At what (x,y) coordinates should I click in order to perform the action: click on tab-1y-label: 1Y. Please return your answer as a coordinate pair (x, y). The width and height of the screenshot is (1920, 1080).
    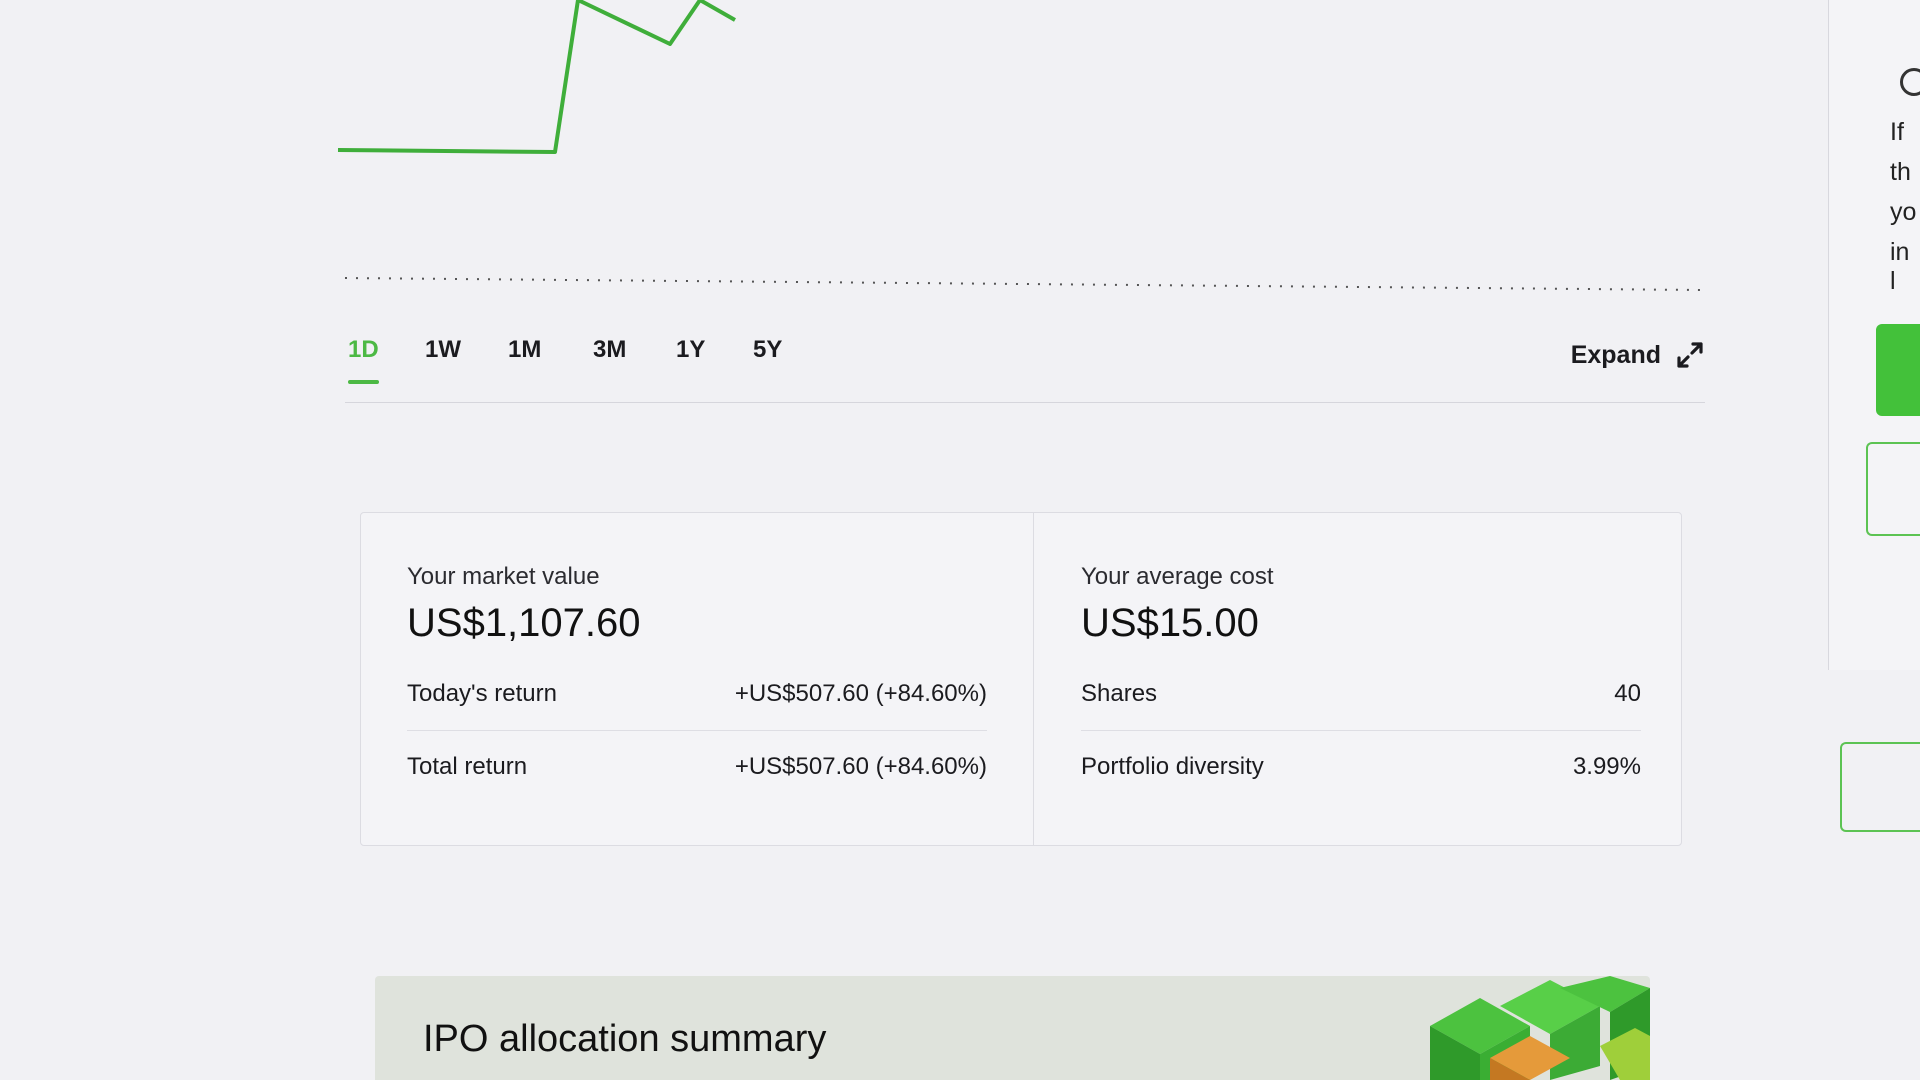
    Looking at the image, I should click on (691, 349).